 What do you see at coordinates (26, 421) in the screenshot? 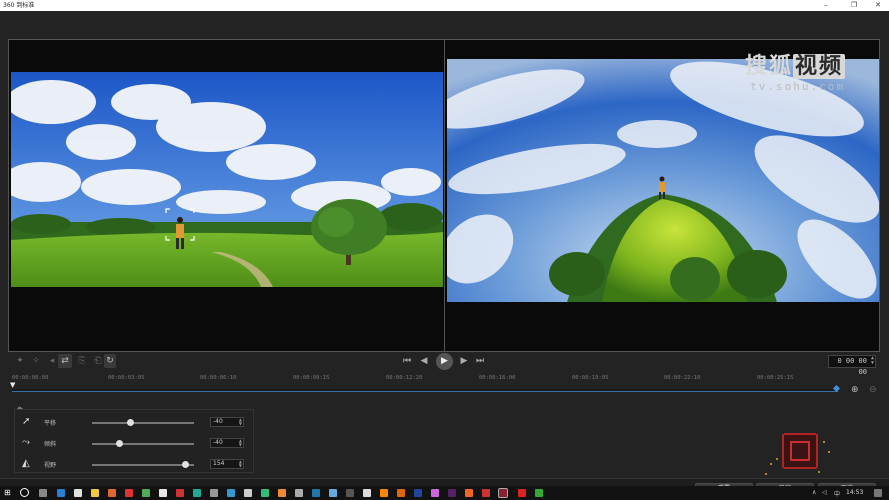
I see `pan-icon: ➚` at bounding box center [26, 421].